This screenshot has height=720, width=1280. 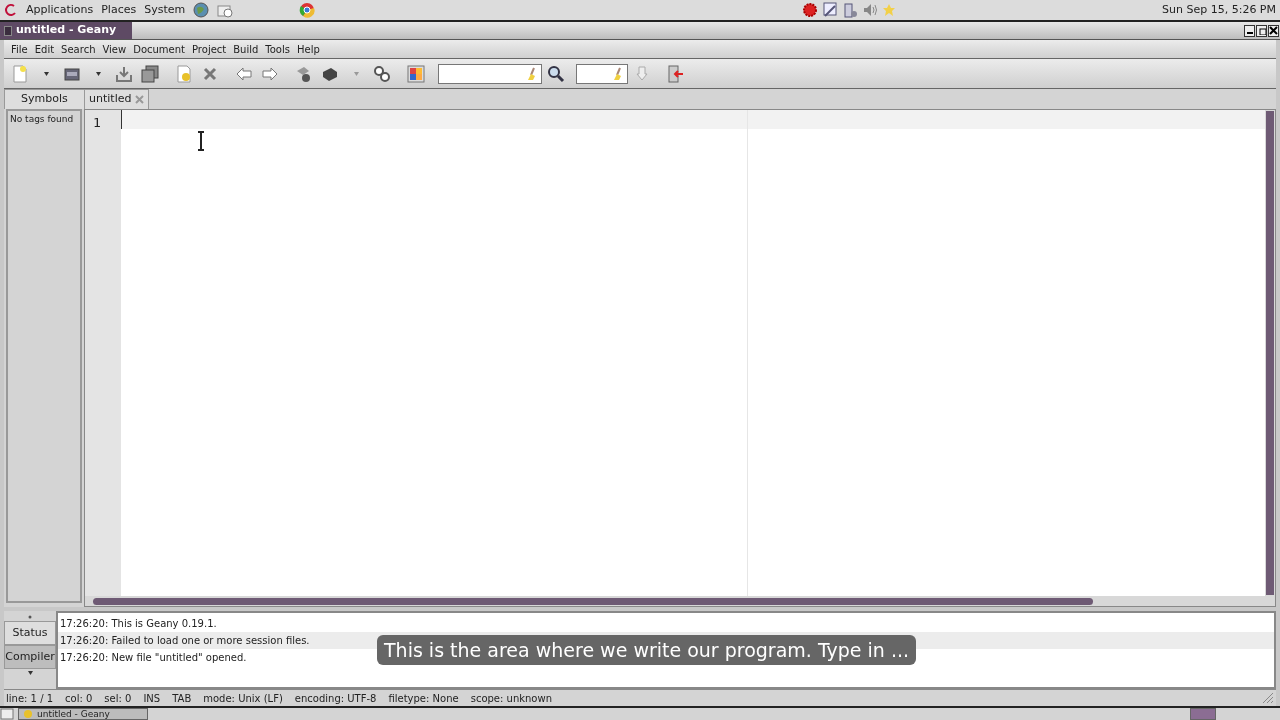 What do you see at coordinates (30, 673) in the screenshot?
I see `scroll-down-icon` at bounding box center [30, 673].